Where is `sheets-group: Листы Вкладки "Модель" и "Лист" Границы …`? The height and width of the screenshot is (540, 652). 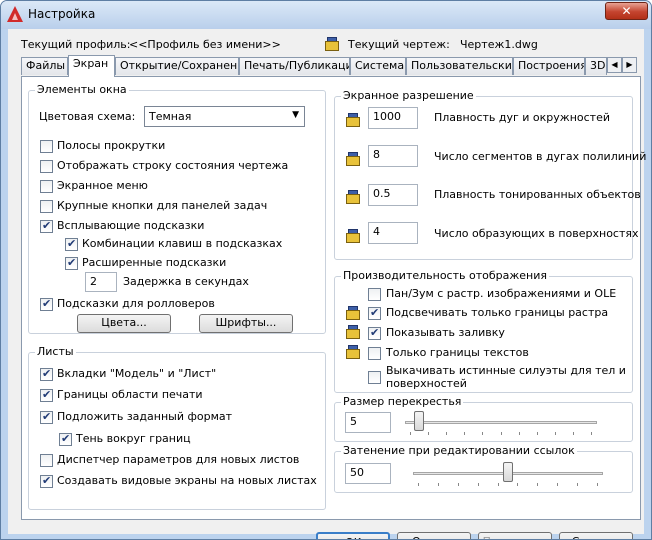 sheets-group: Листы Вкладки "Модель" и "Лист" Границы … is located at coordinates (177, 427).